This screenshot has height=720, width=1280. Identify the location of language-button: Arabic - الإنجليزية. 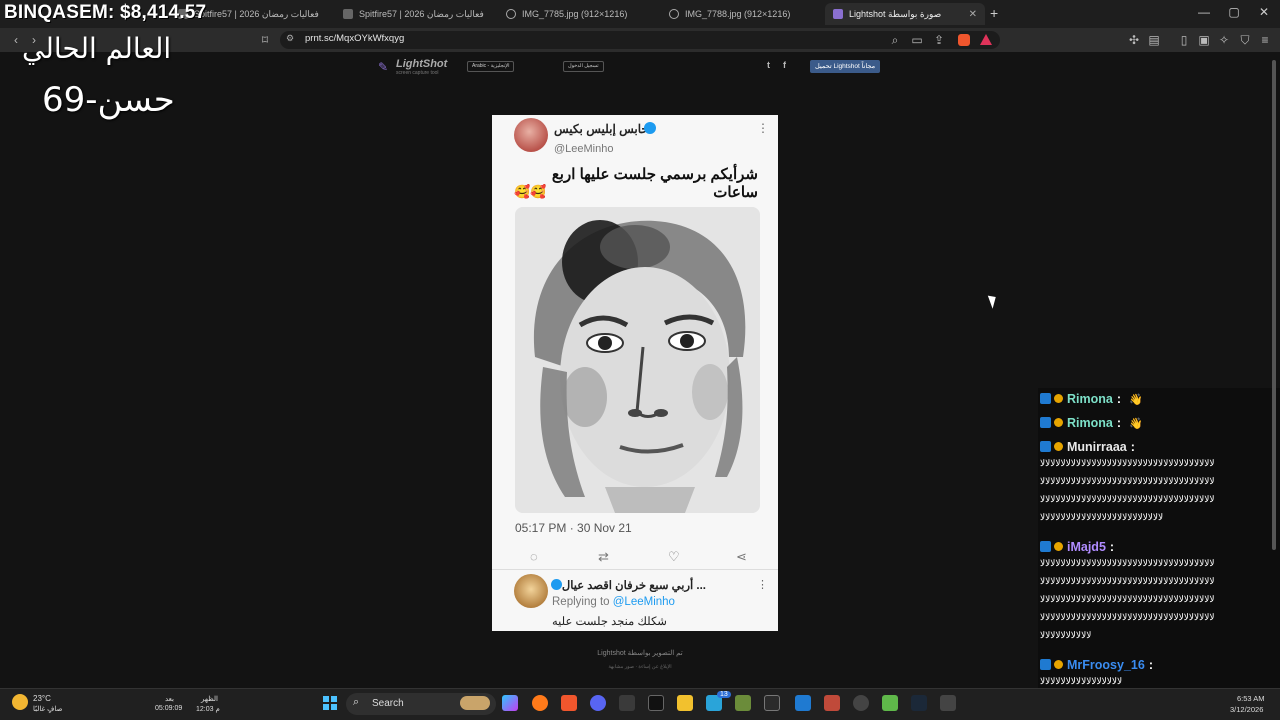
(491, 66).